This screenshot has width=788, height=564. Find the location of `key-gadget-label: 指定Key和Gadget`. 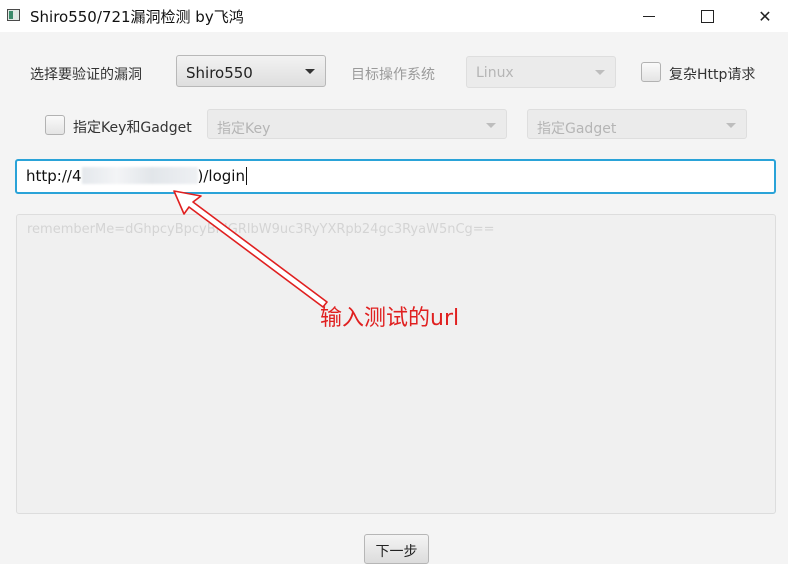

key-gadget-label: 指定Key和Gadget is located at coordinates (132, 128).